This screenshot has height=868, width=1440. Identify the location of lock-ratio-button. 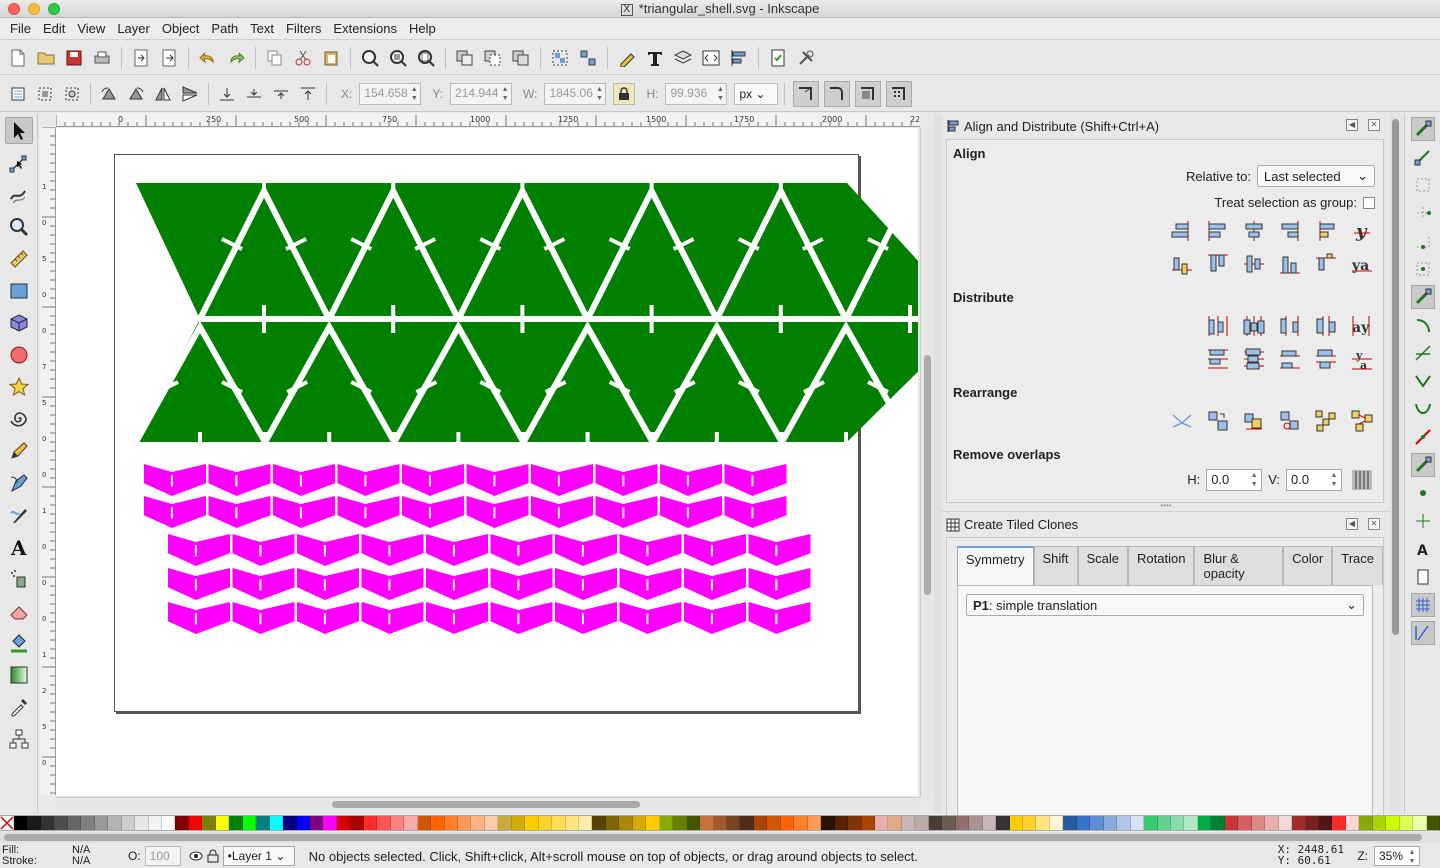
(624, 93).